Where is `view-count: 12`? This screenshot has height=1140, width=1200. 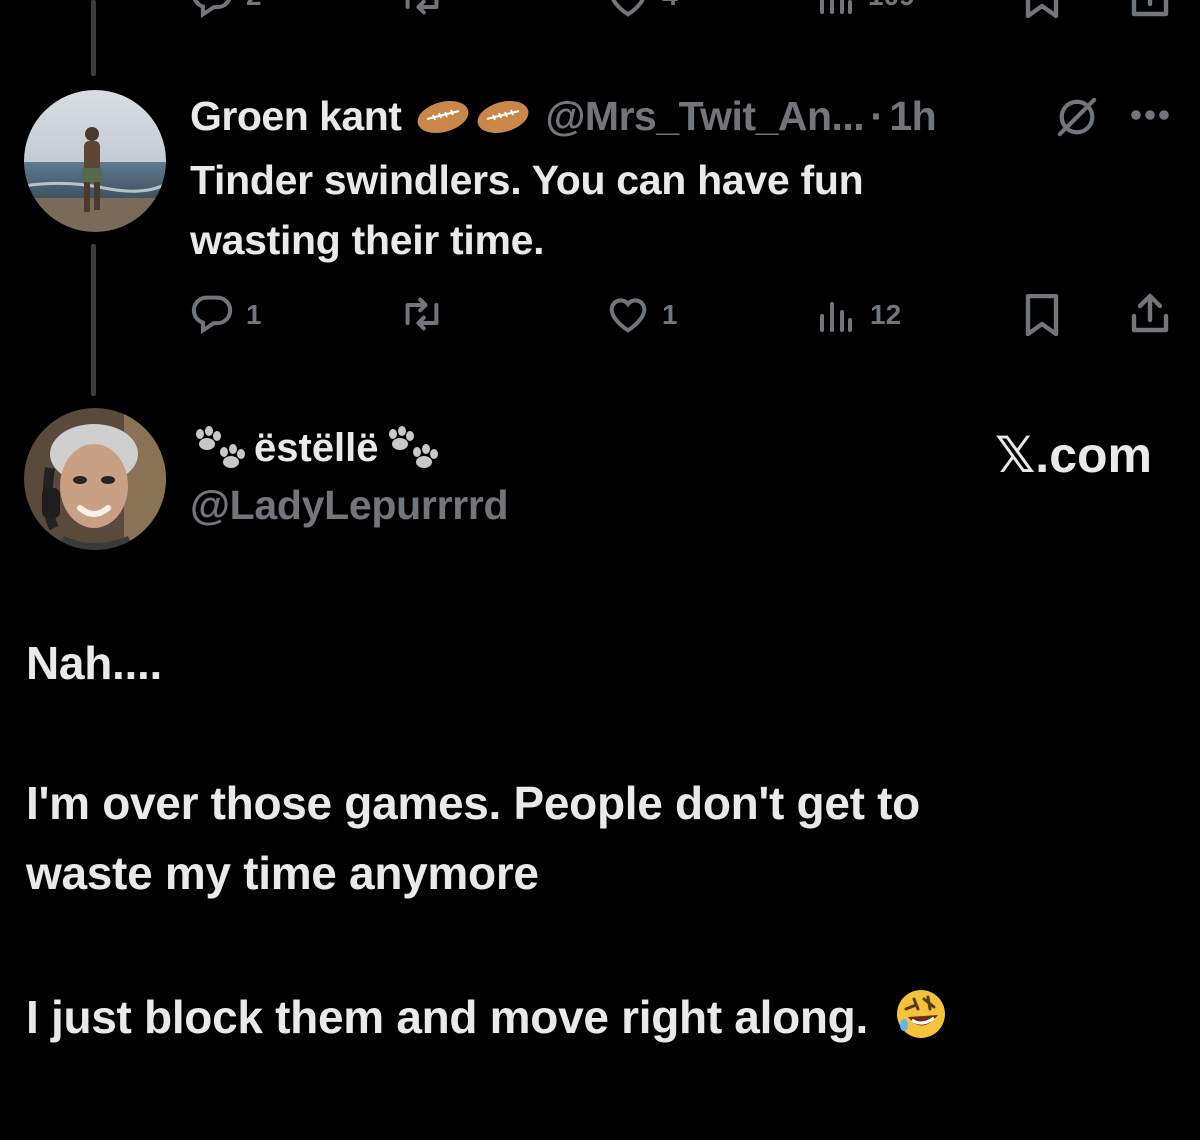 view-count: 12 is located at coordinates (886, 314).